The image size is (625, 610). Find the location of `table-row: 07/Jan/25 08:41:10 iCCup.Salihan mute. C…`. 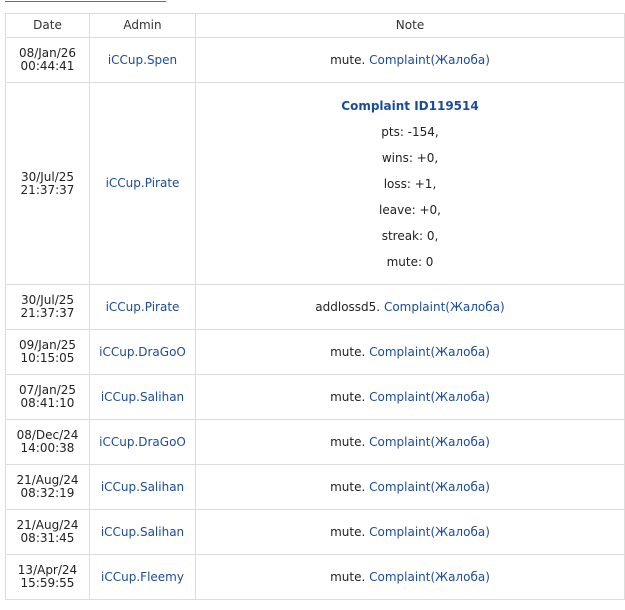

table-row: 07/Jan/25 08:41:10 iCCup.Salihan mute. C… is located at coordinates (315, 397).